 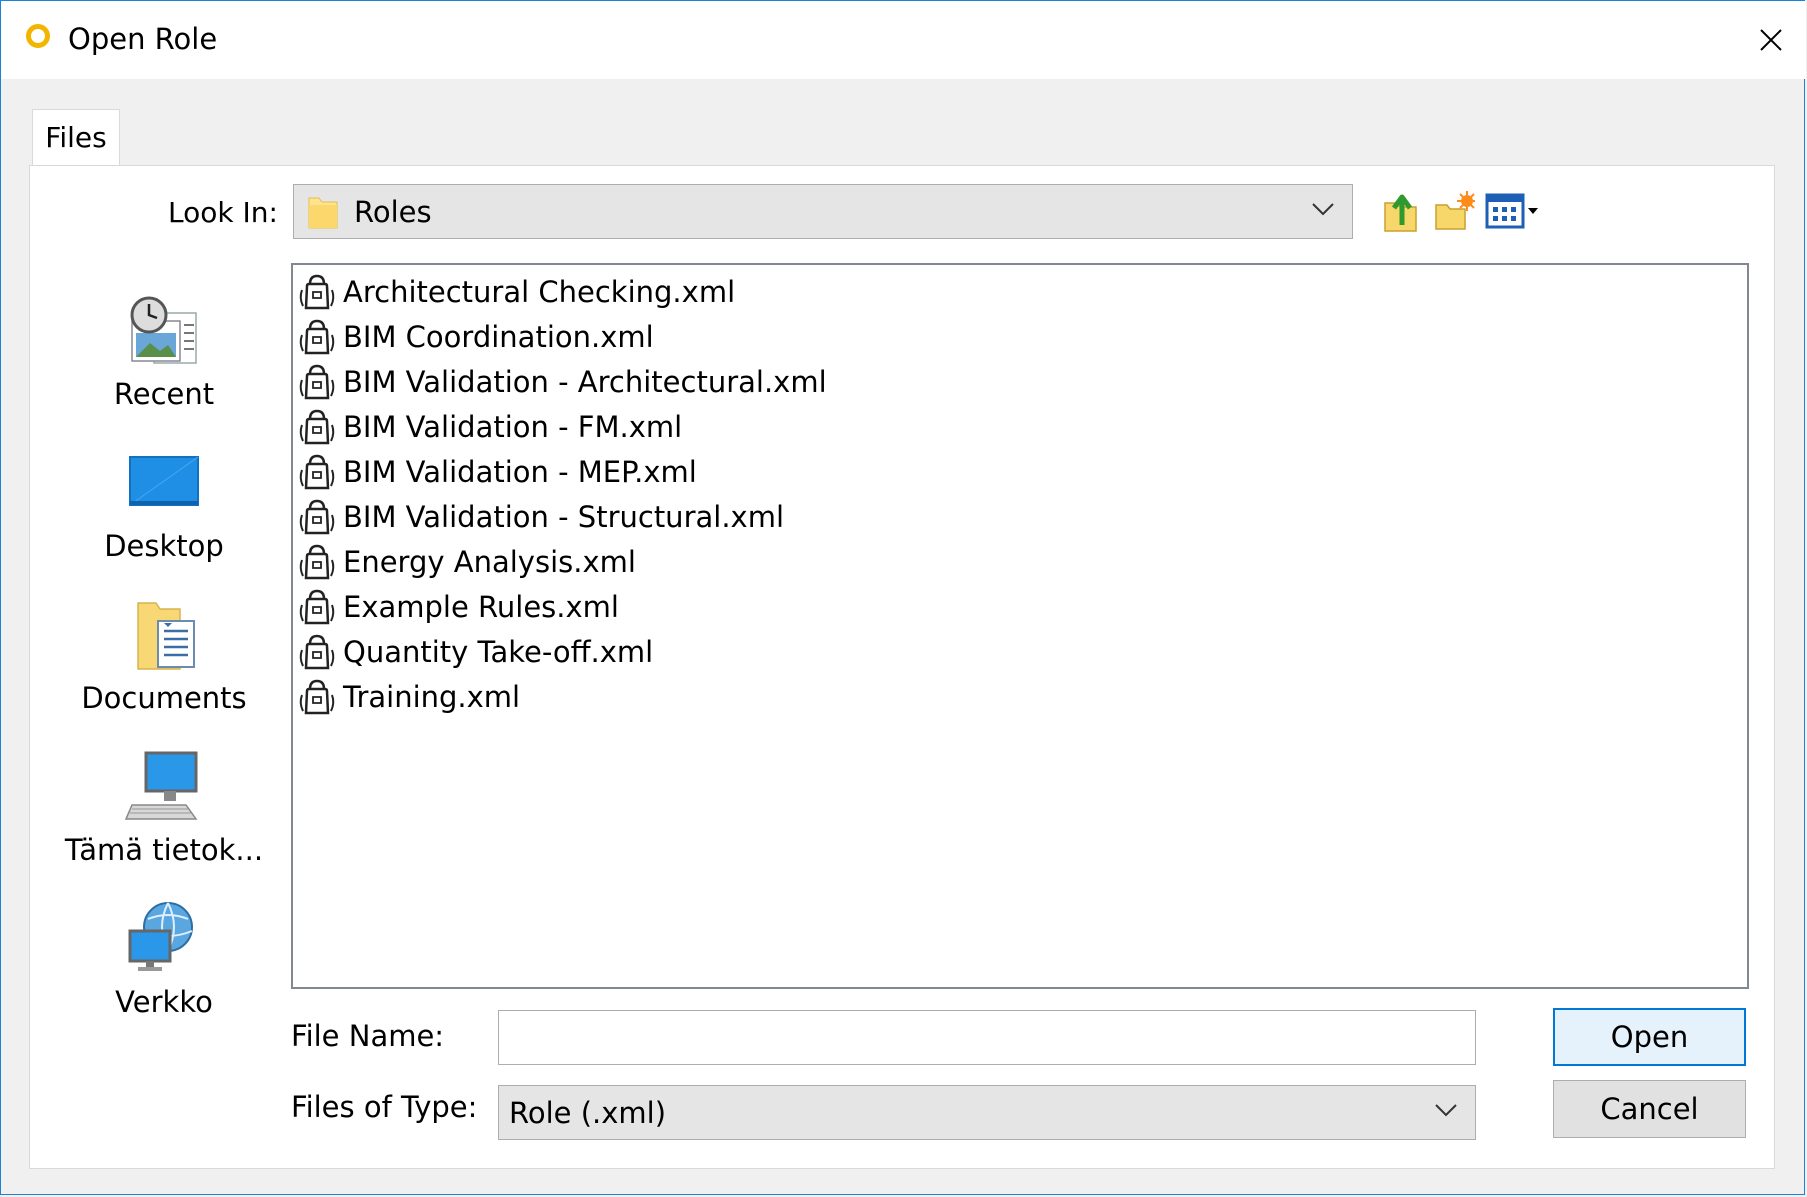 I want to click on file-list-item: BIM Validation - Architectural.xml, so click(x=560, y=381).